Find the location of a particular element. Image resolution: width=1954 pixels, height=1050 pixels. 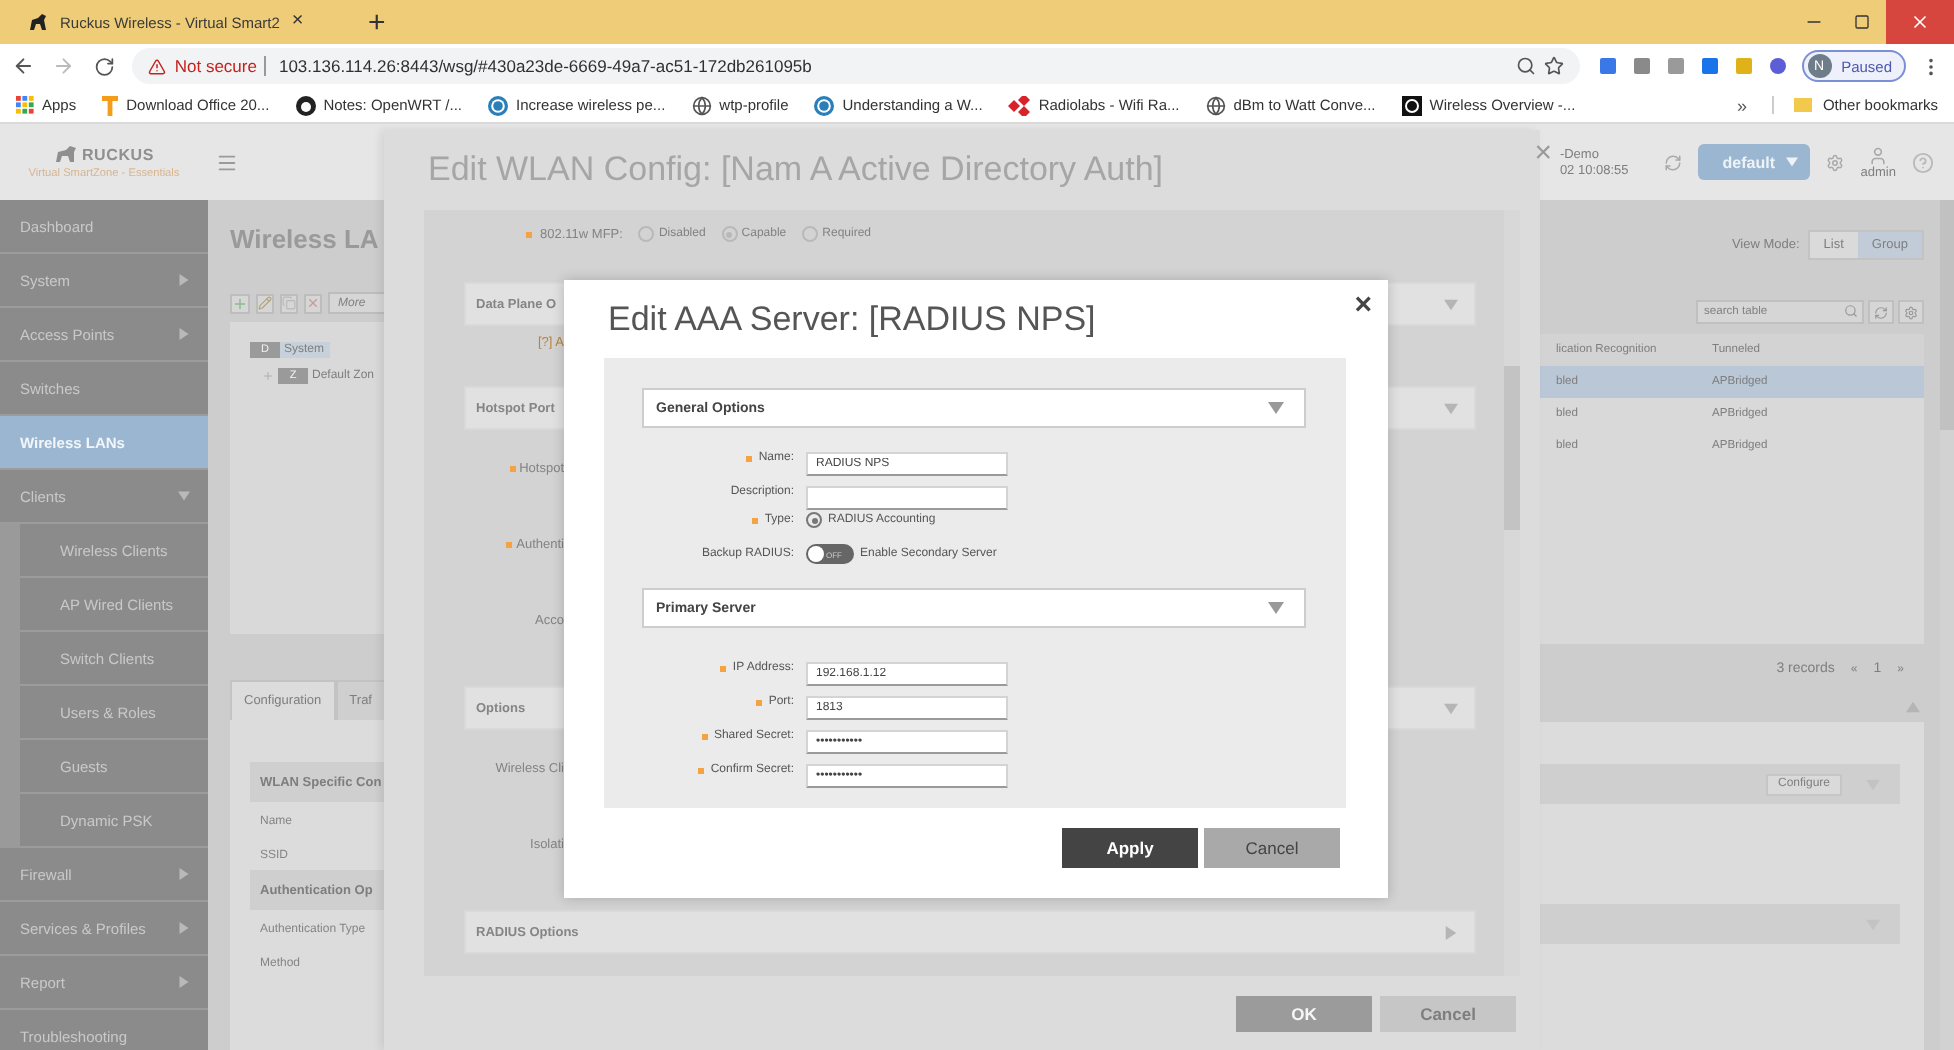

help-icon is located at coordinates (1923, 162).